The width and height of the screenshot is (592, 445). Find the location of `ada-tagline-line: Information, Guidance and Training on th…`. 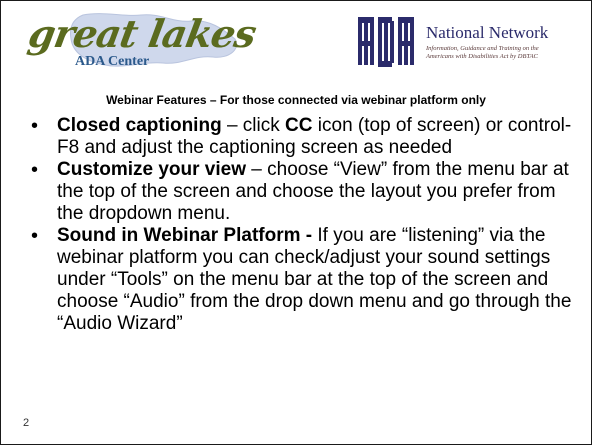

ada-tagline-line: Information, Guidance and Training on th… is located at coordinates (482, 48).